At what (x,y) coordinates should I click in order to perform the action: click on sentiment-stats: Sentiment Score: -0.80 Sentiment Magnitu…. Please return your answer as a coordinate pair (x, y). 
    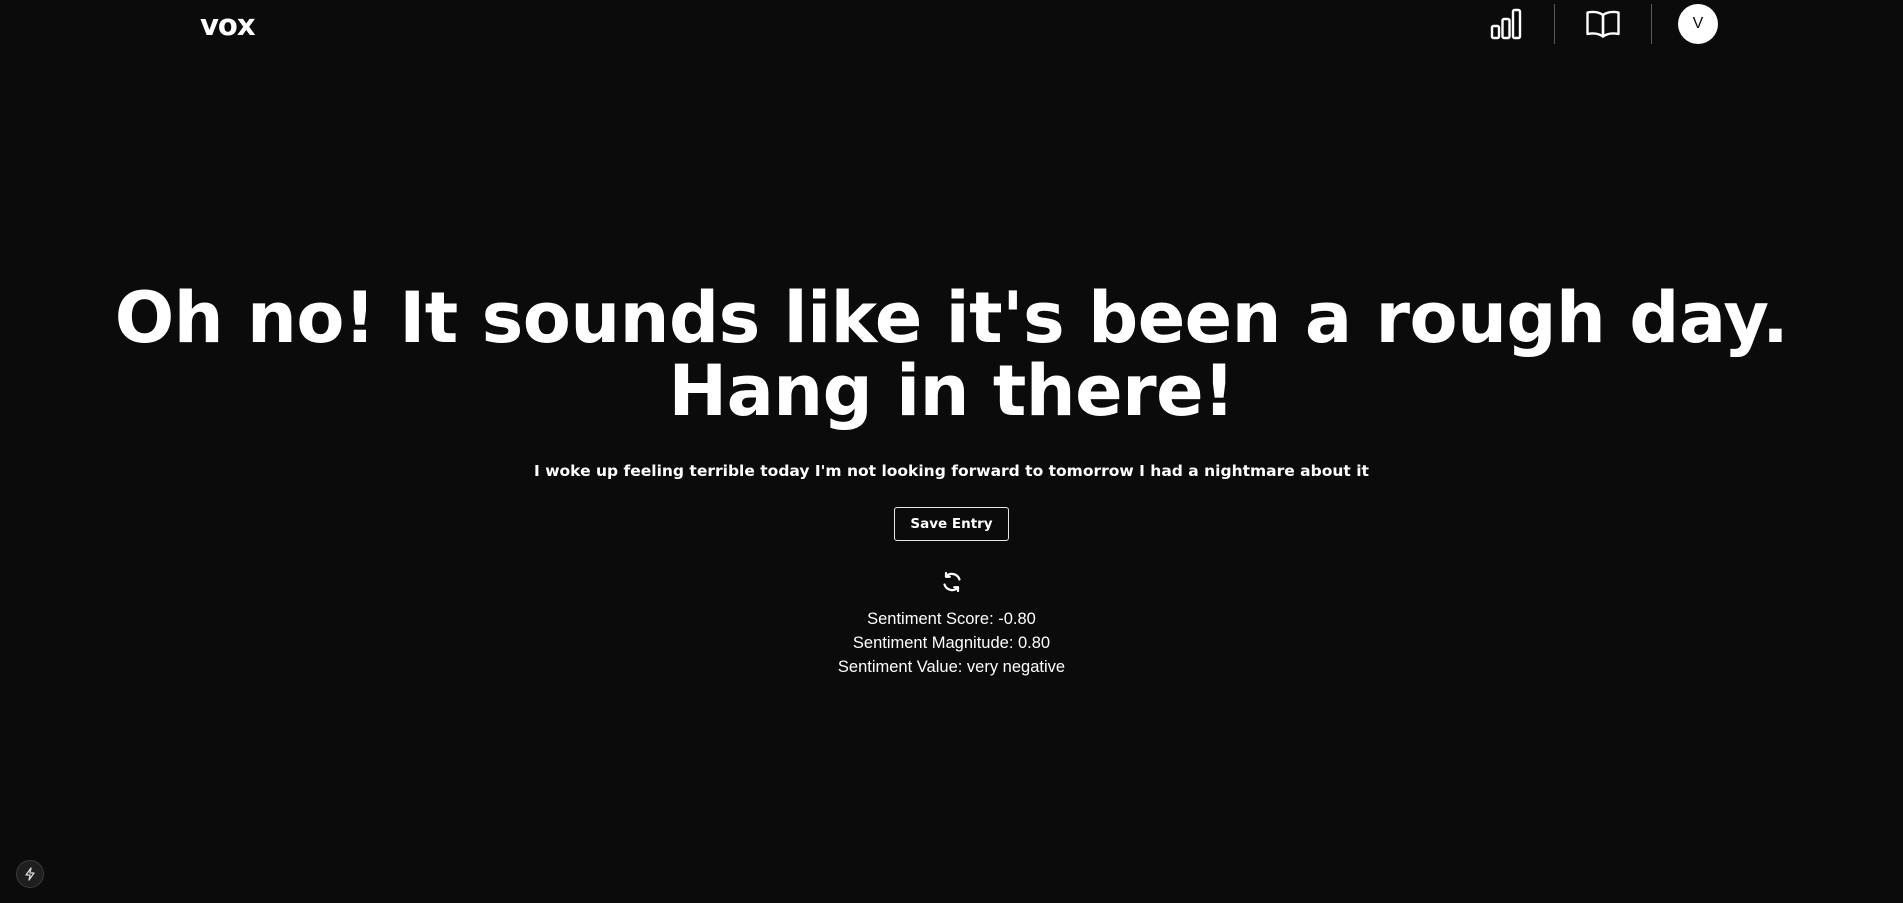
    Looking at the image, I should click on (951, 643).